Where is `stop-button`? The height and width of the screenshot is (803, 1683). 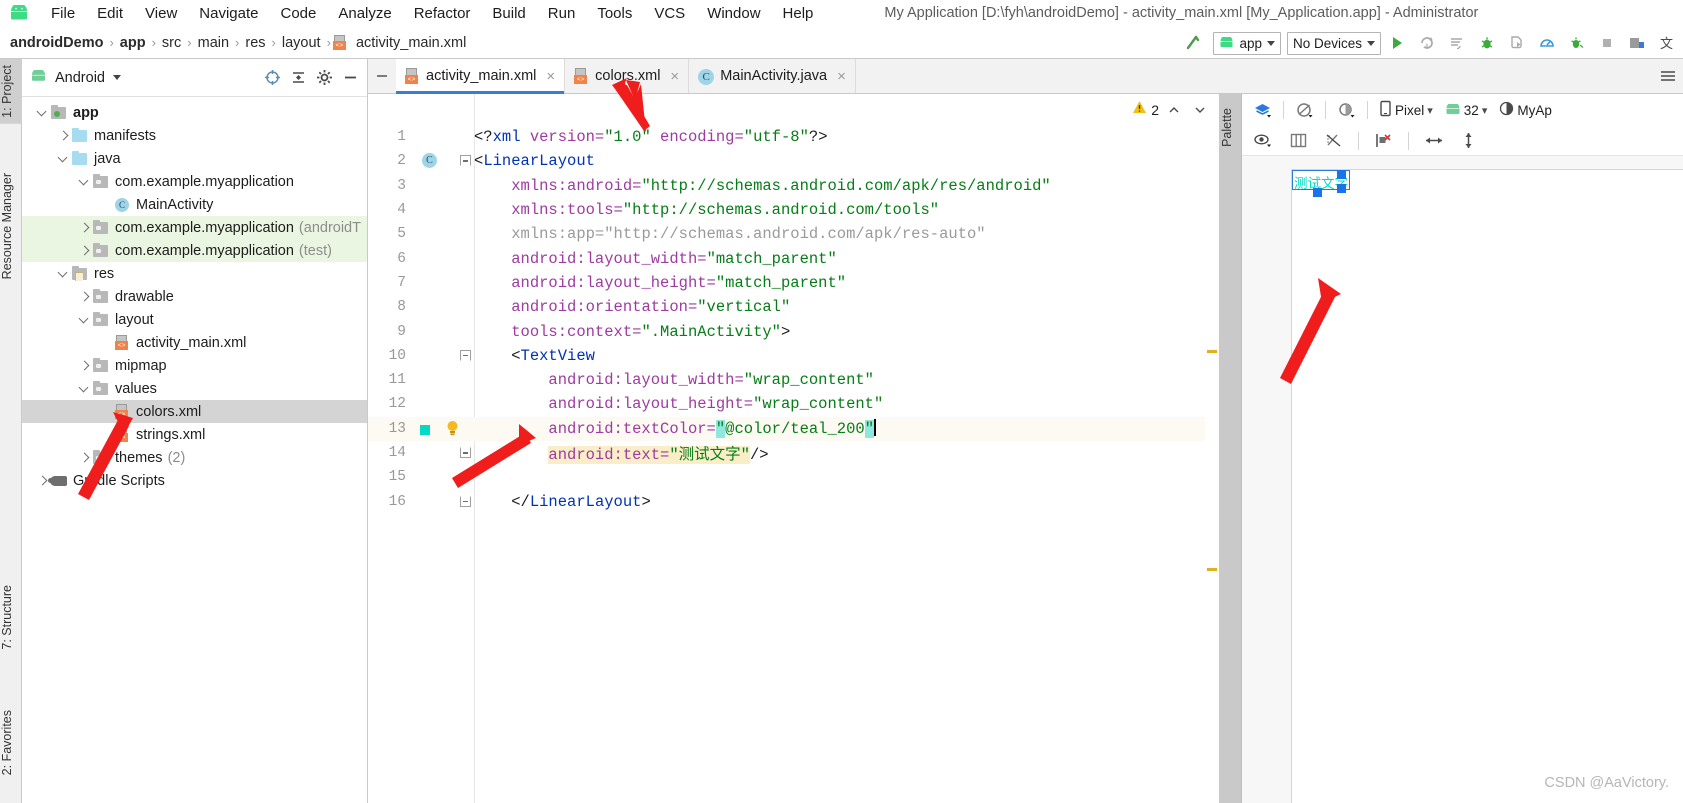 stop-button is located at coordinates (1607, 43).